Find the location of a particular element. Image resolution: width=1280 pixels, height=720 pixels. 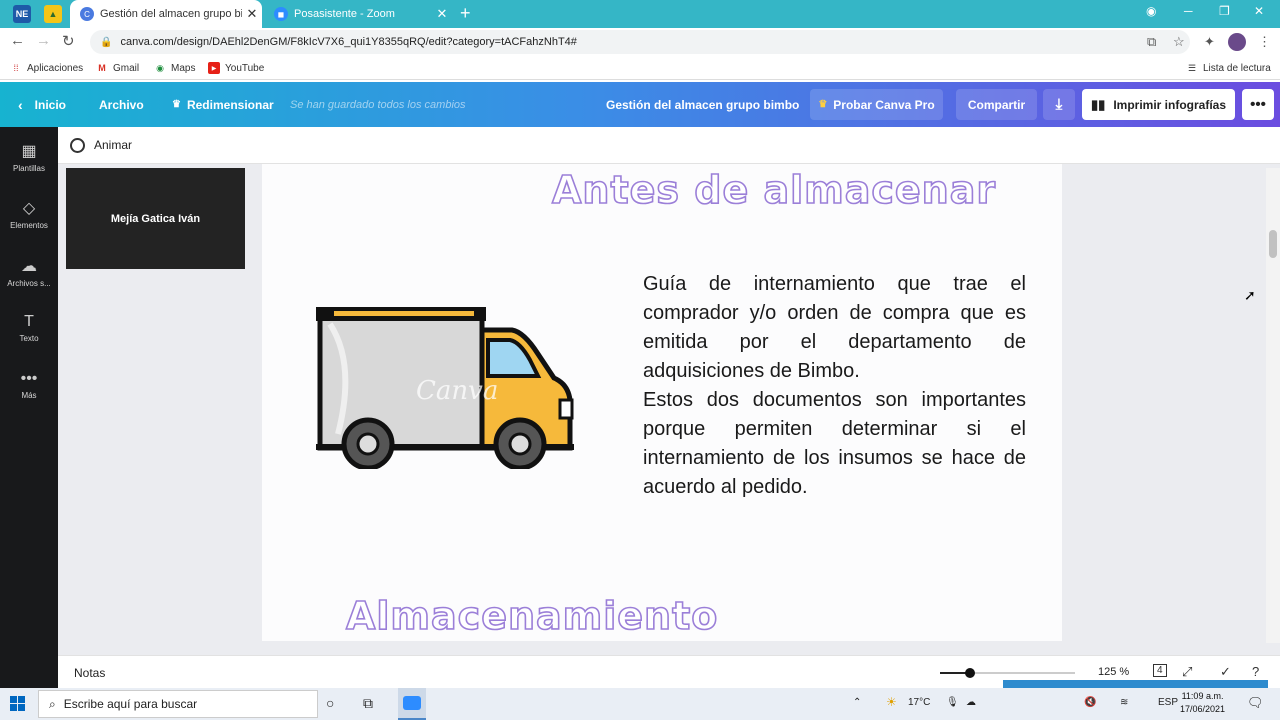

heading-antes-de-almacenar: Antes de almacenar is located at coordinates (773, 190).